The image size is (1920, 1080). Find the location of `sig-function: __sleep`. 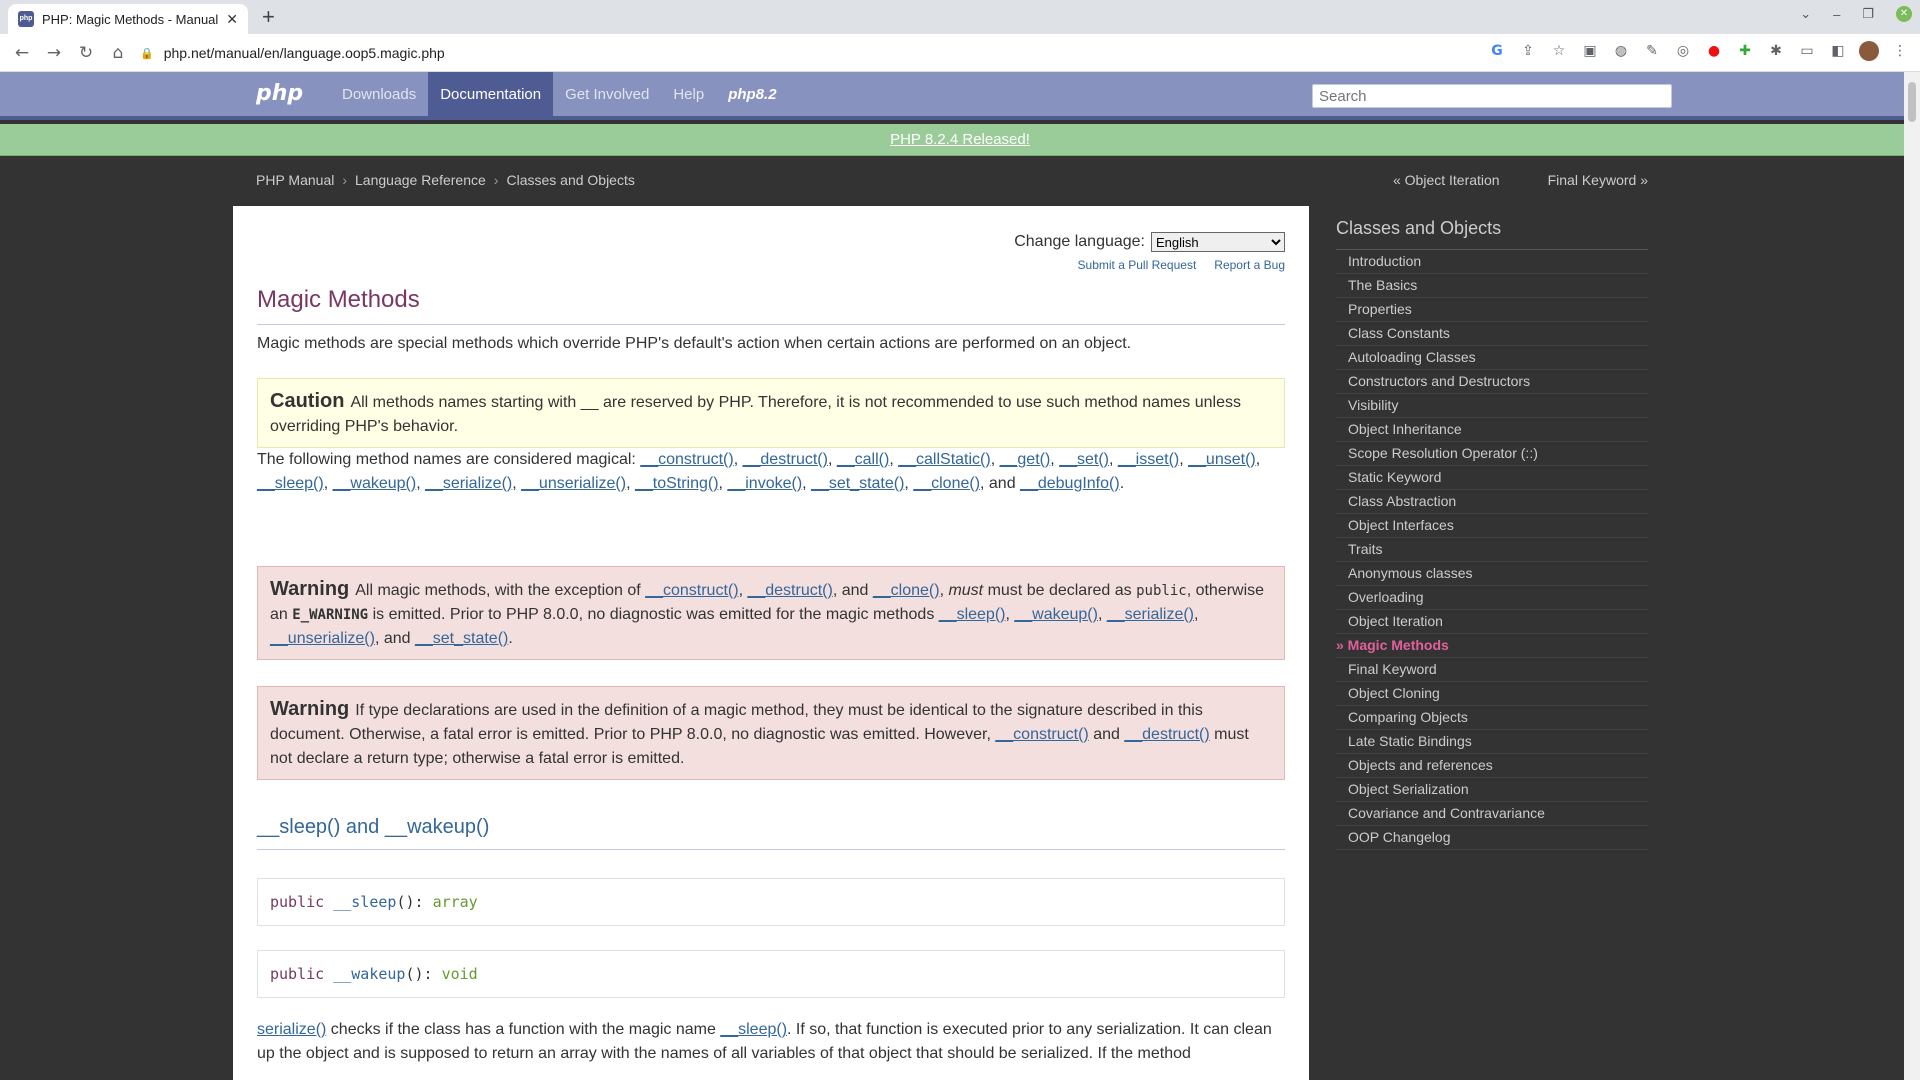

sig-function: __sleep is located at coordinates (364, 902).